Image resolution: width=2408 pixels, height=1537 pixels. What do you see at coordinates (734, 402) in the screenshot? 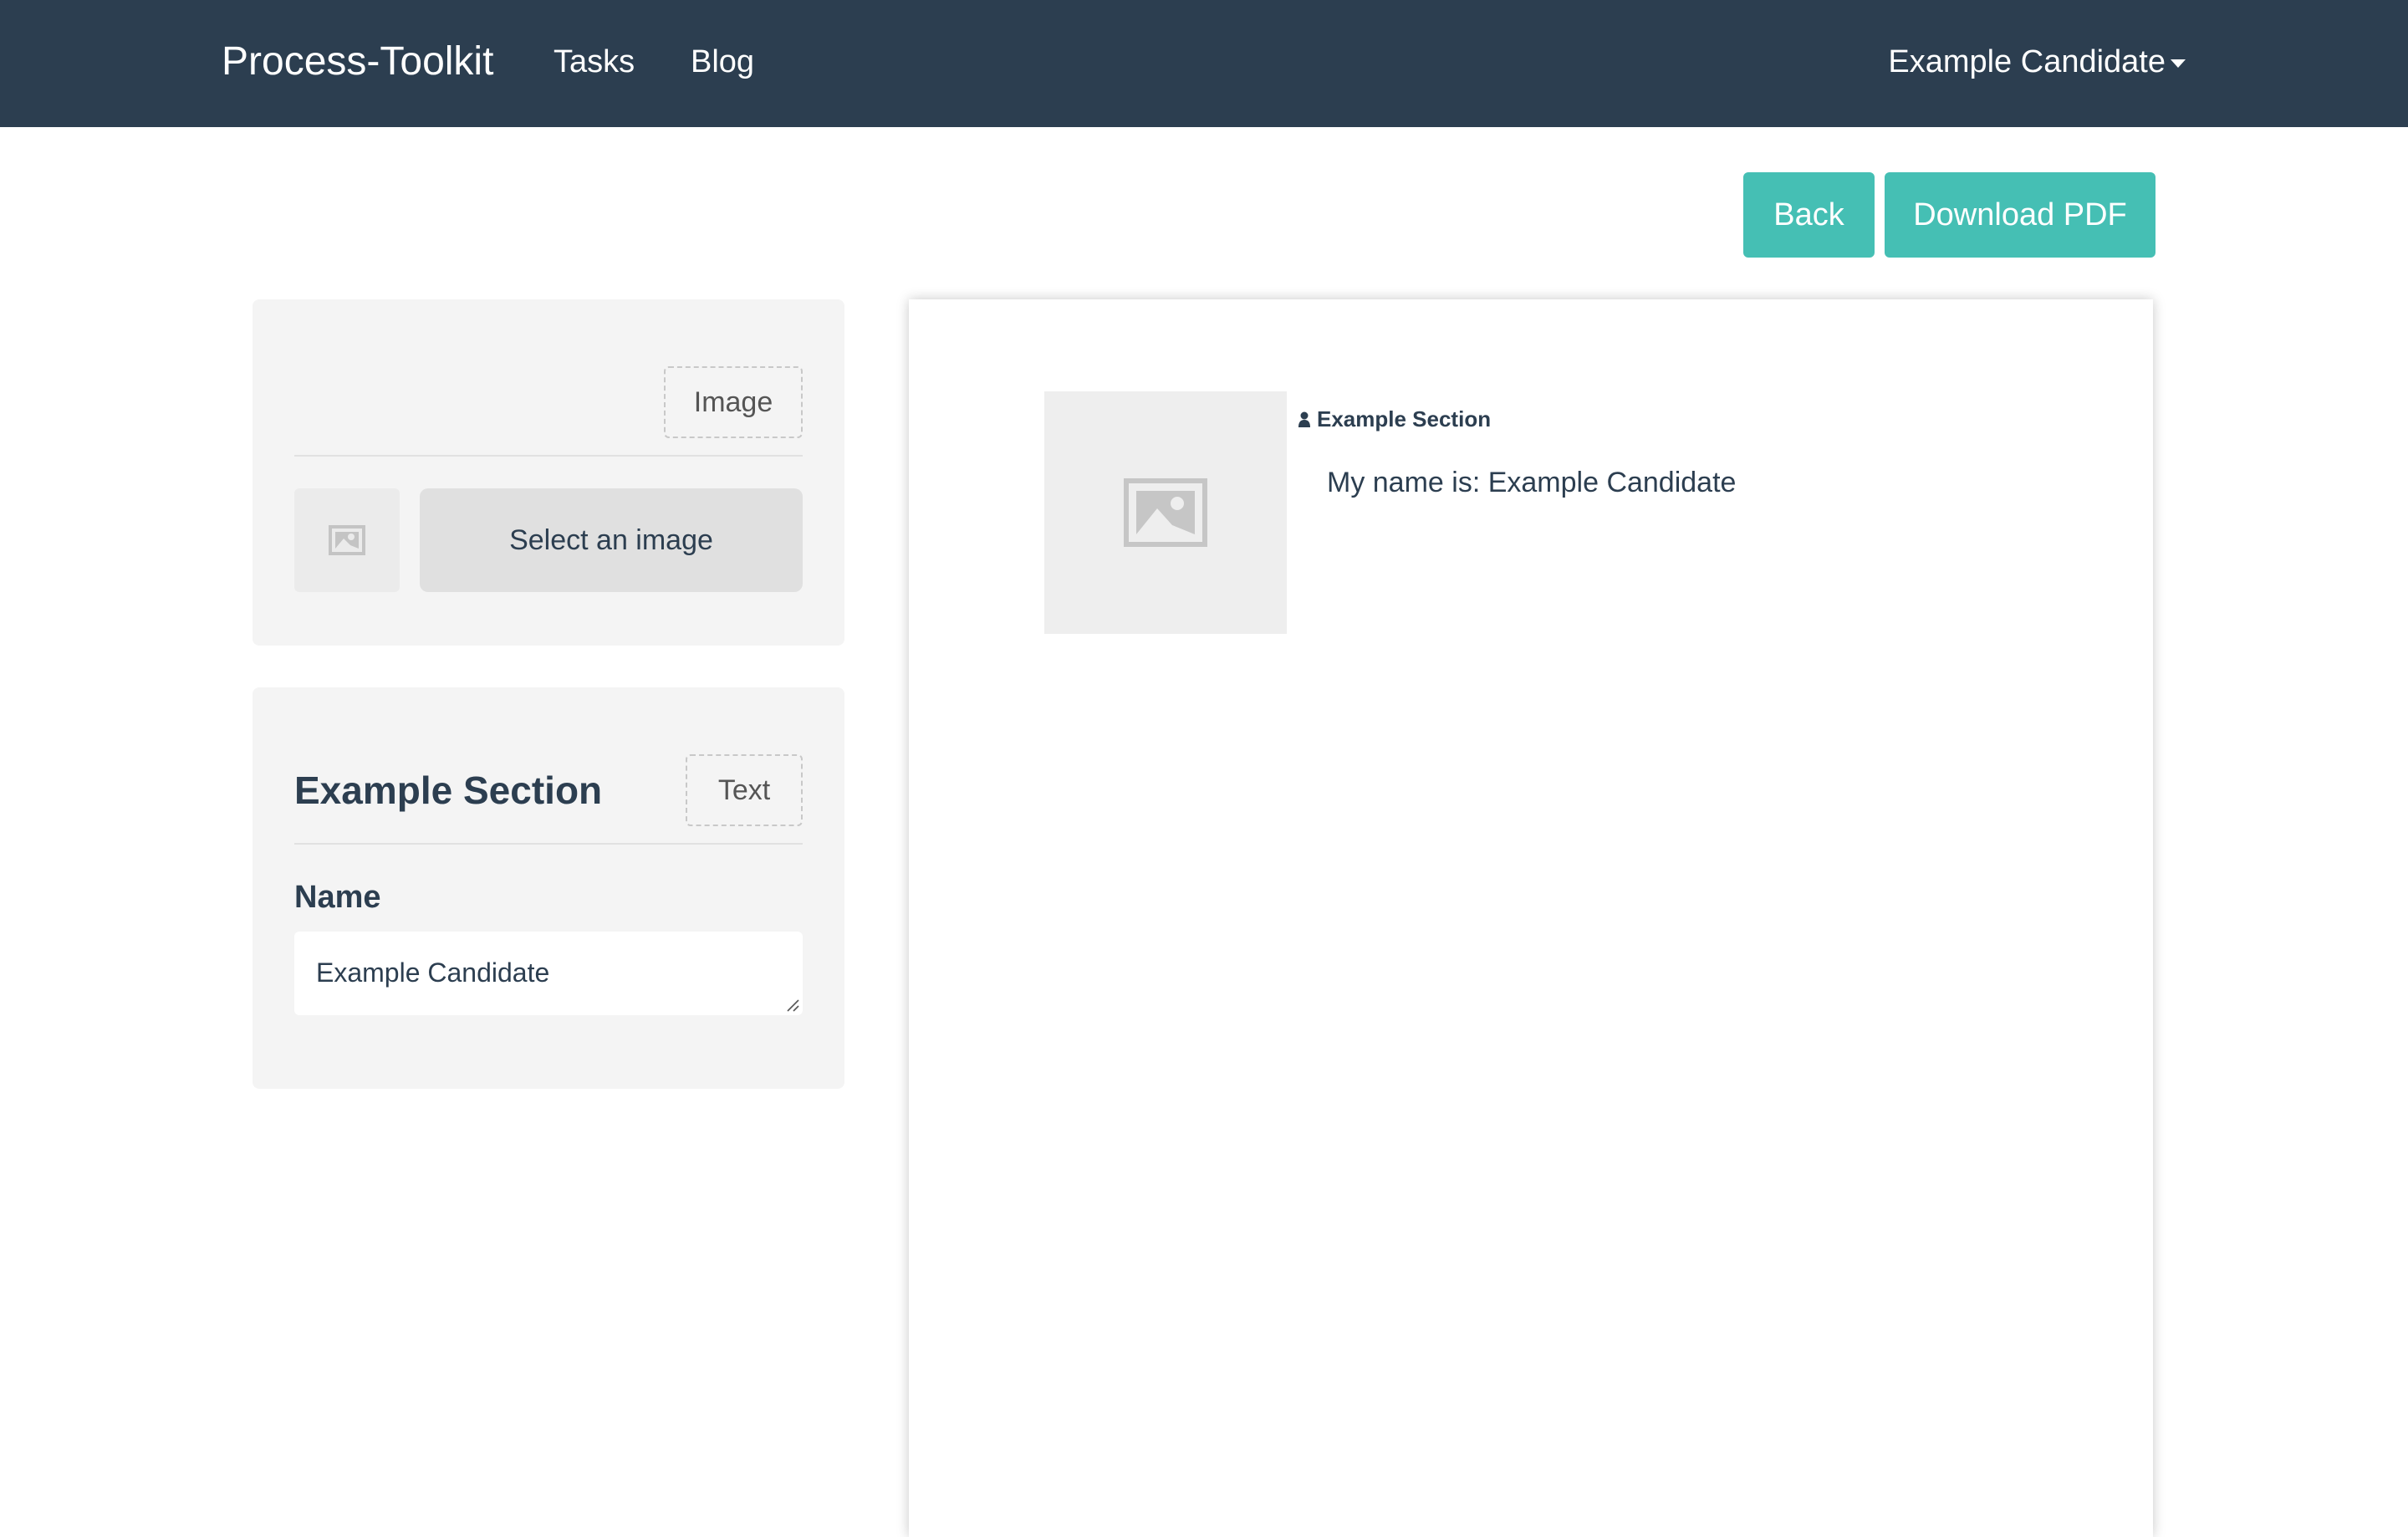
I see `section-type-badge-image: Image` at bounding box center [734, 402].